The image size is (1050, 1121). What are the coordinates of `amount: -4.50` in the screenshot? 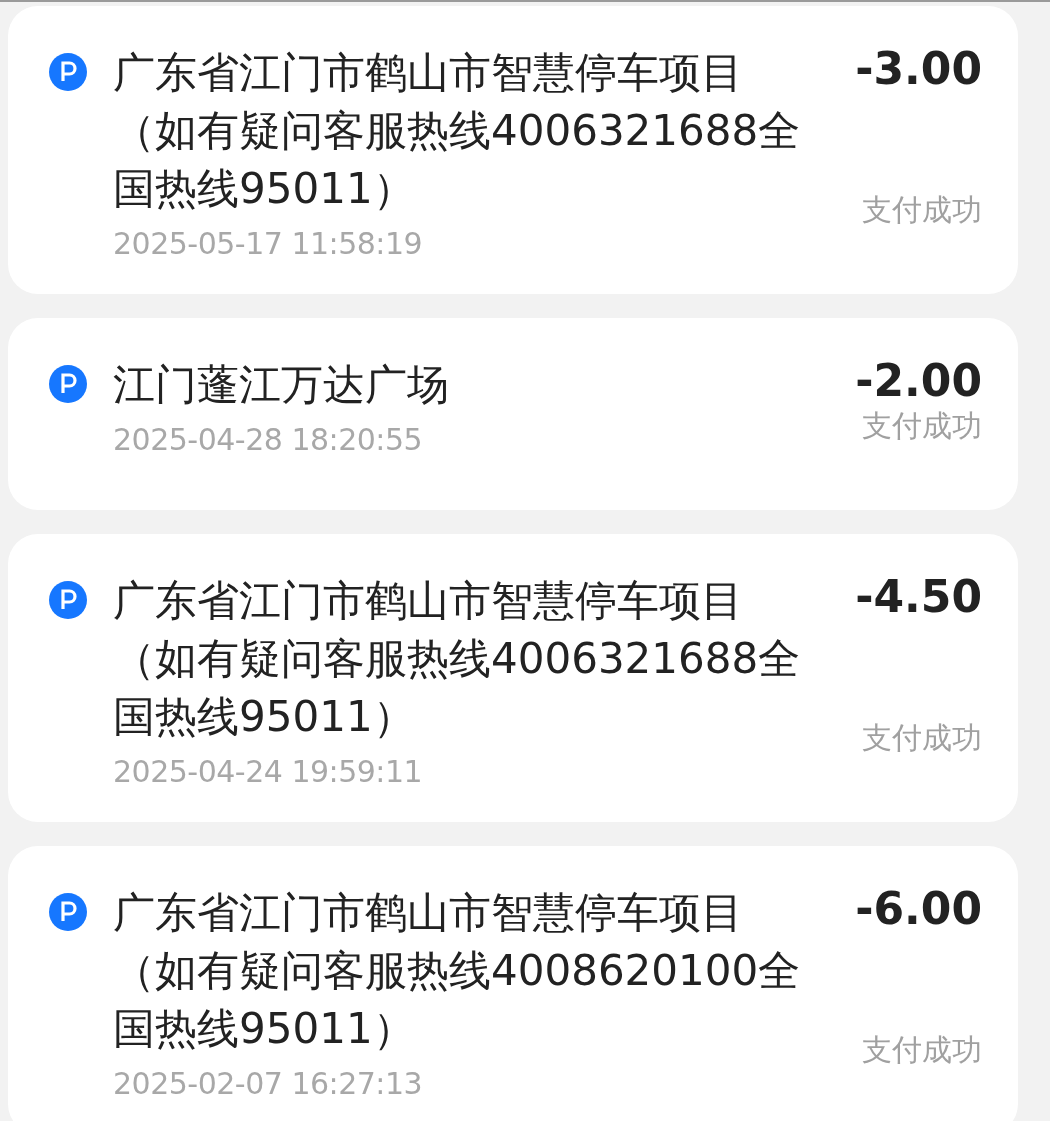 It's located at (918, 597).